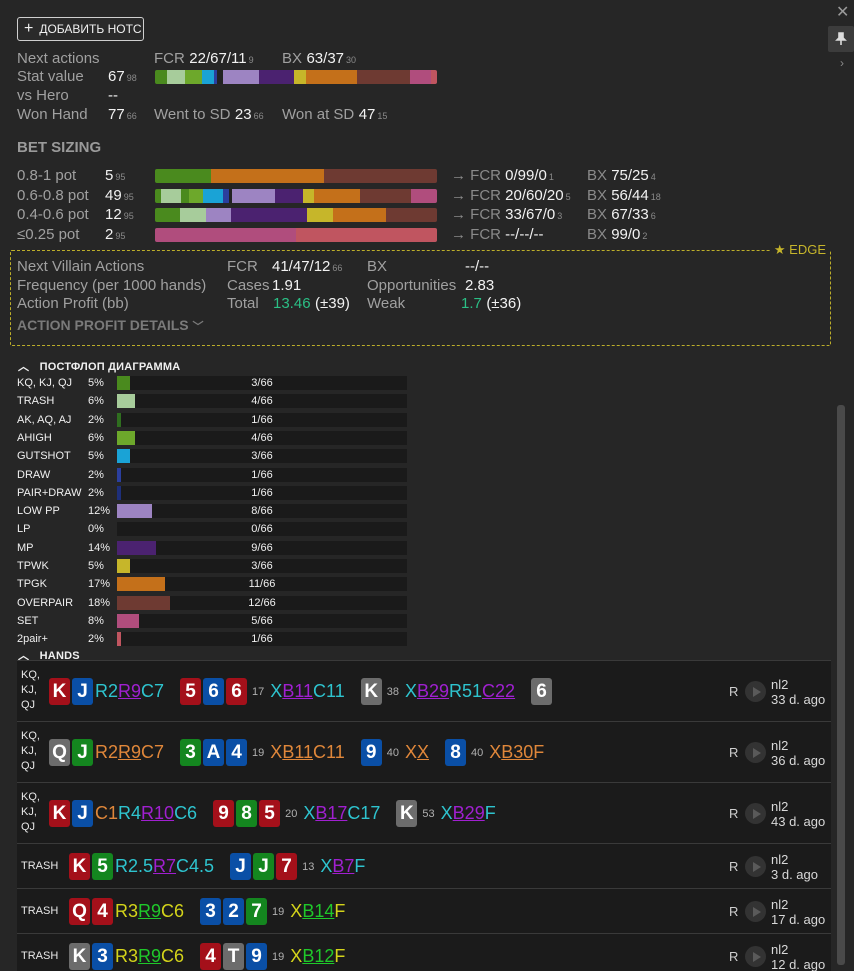 This screenshot has height=971, width=854. I want to click on star-icon: ★, so click(779, 249).